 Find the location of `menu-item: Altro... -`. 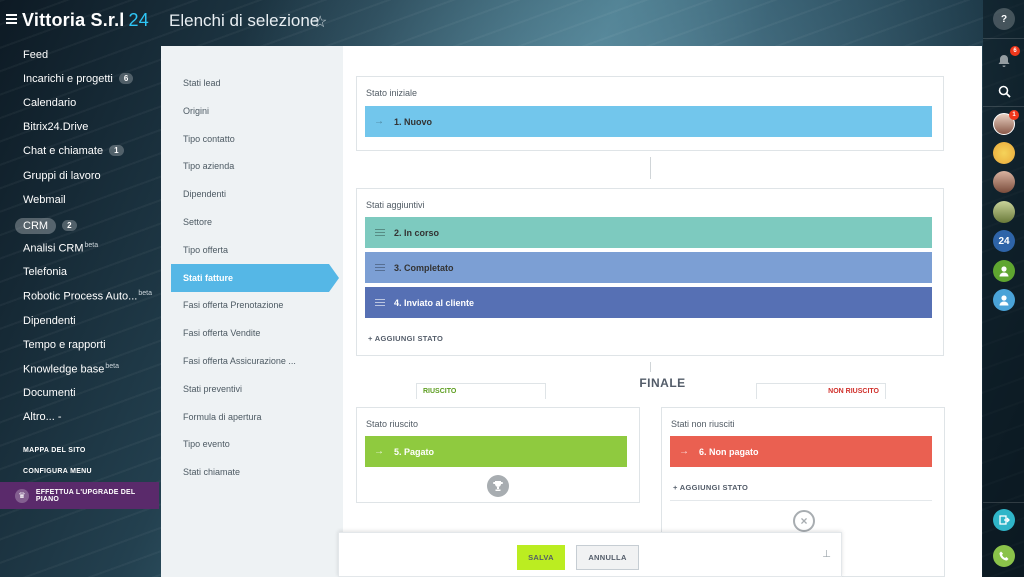

menu-item: Altro... - is located at coordinates (42, 417).